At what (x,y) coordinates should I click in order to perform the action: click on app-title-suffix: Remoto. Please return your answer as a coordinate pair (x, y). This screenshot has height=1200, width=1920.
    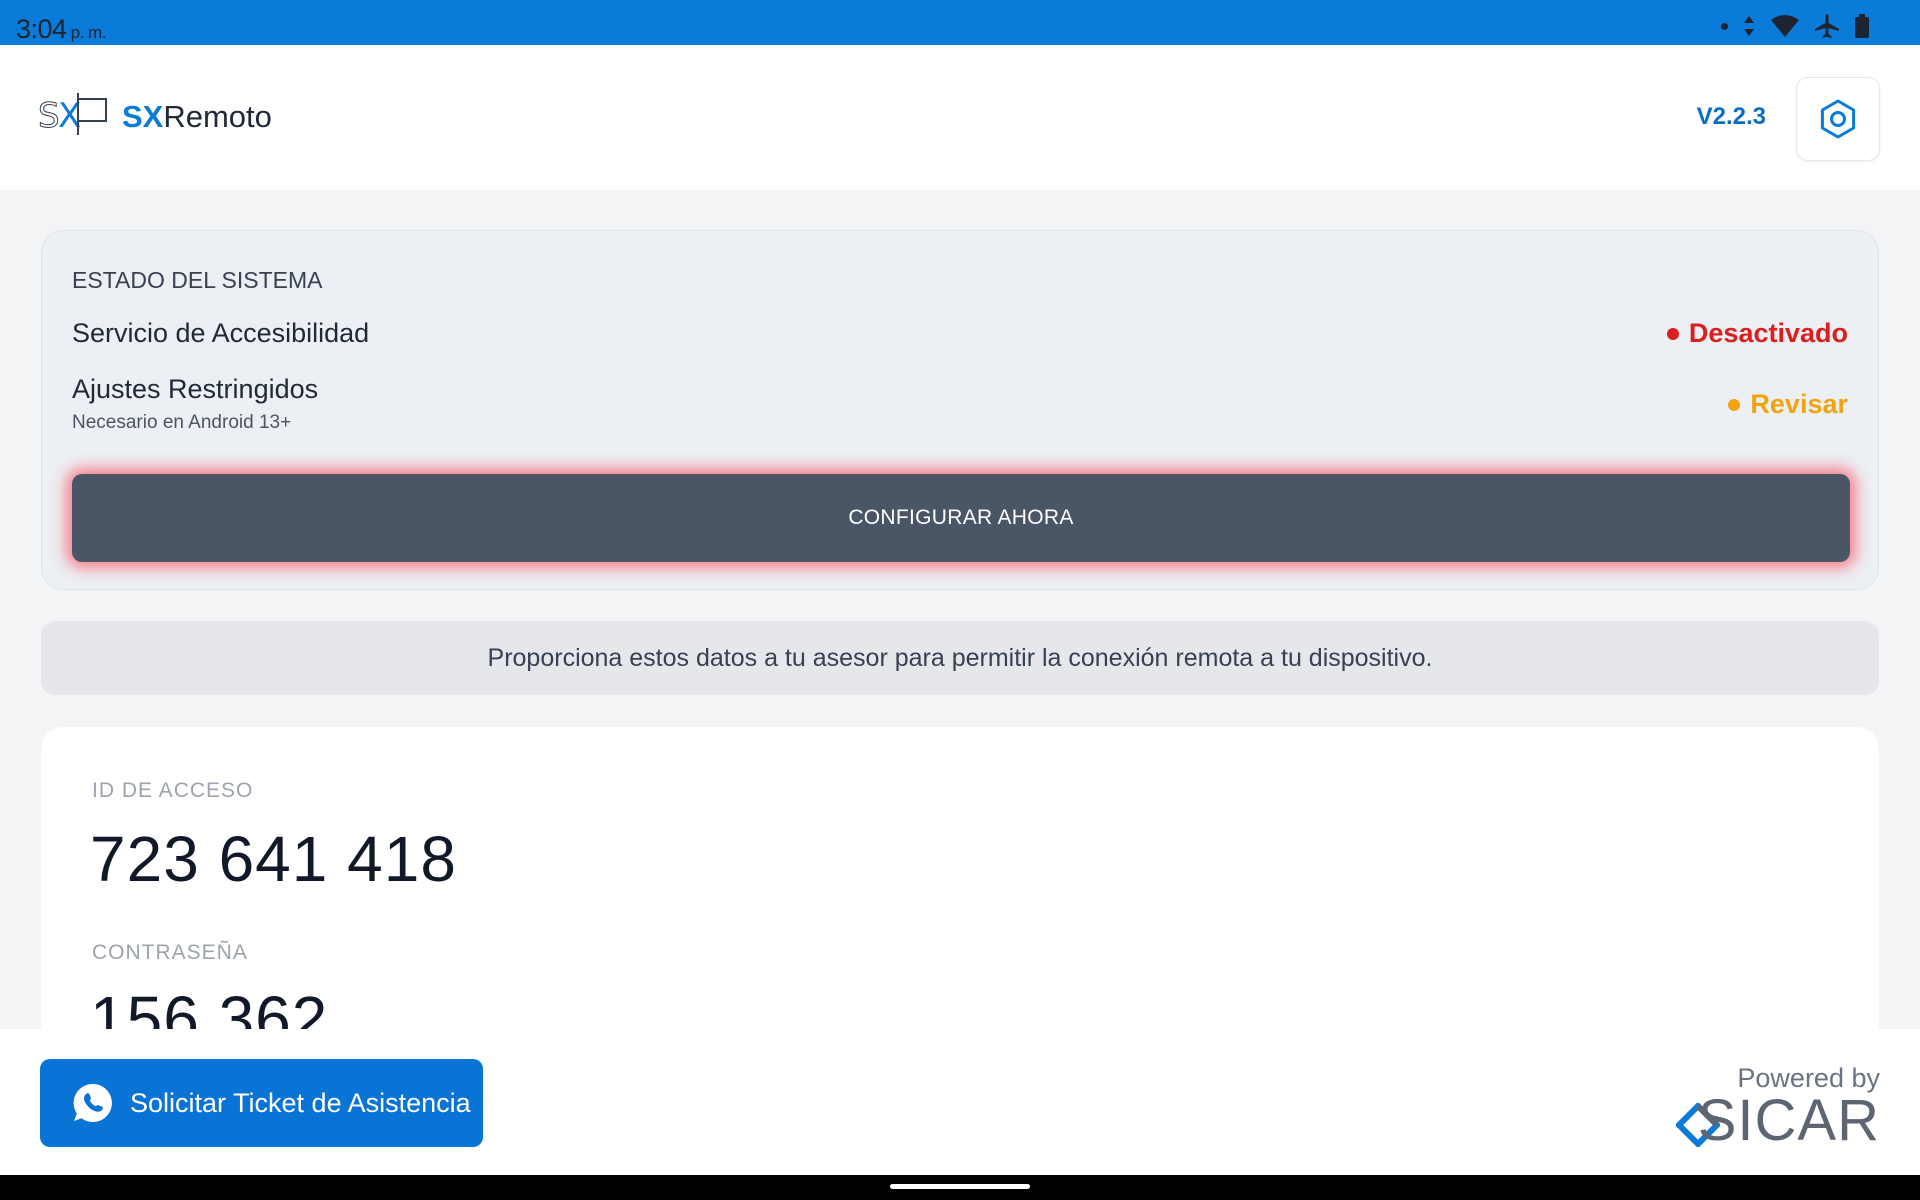
    Looking at the image, I should click on (217, 116).